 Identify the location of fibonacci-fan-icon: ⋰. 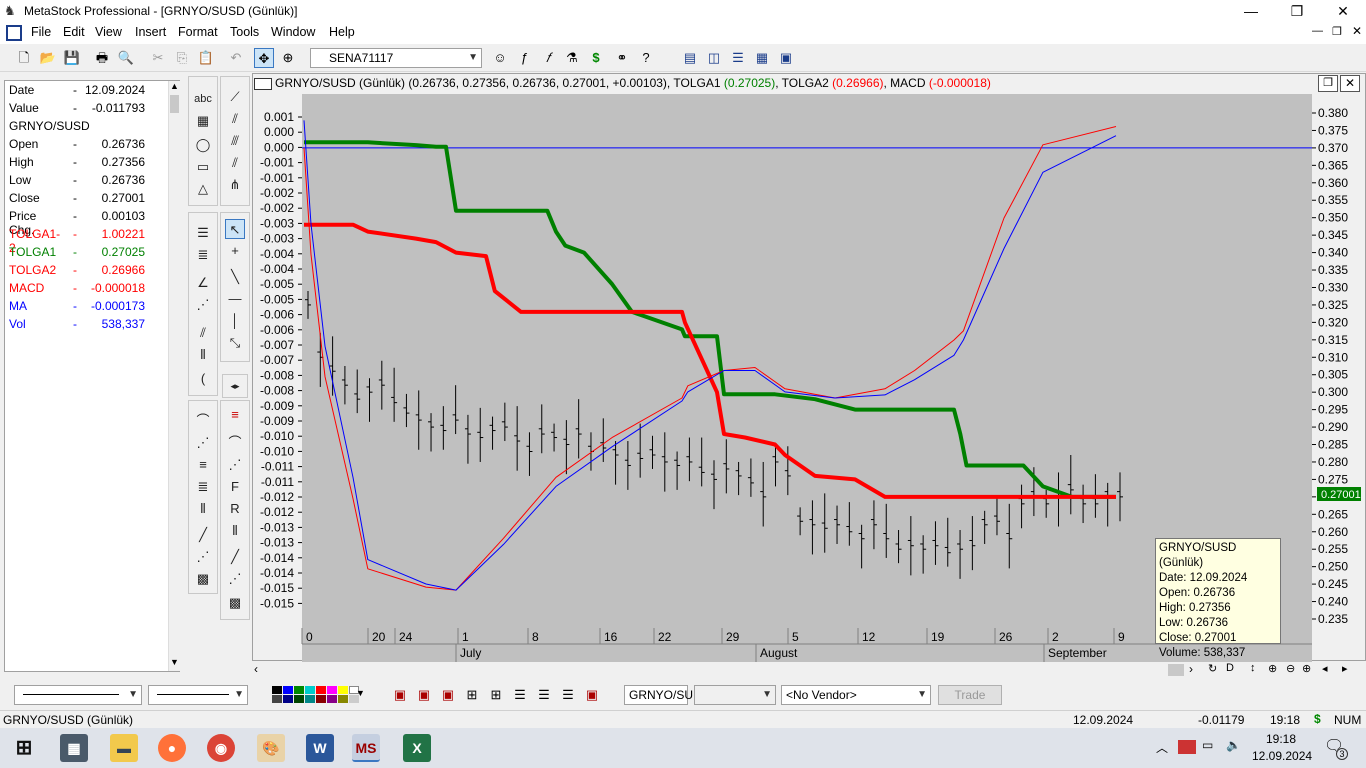
(203, 443).